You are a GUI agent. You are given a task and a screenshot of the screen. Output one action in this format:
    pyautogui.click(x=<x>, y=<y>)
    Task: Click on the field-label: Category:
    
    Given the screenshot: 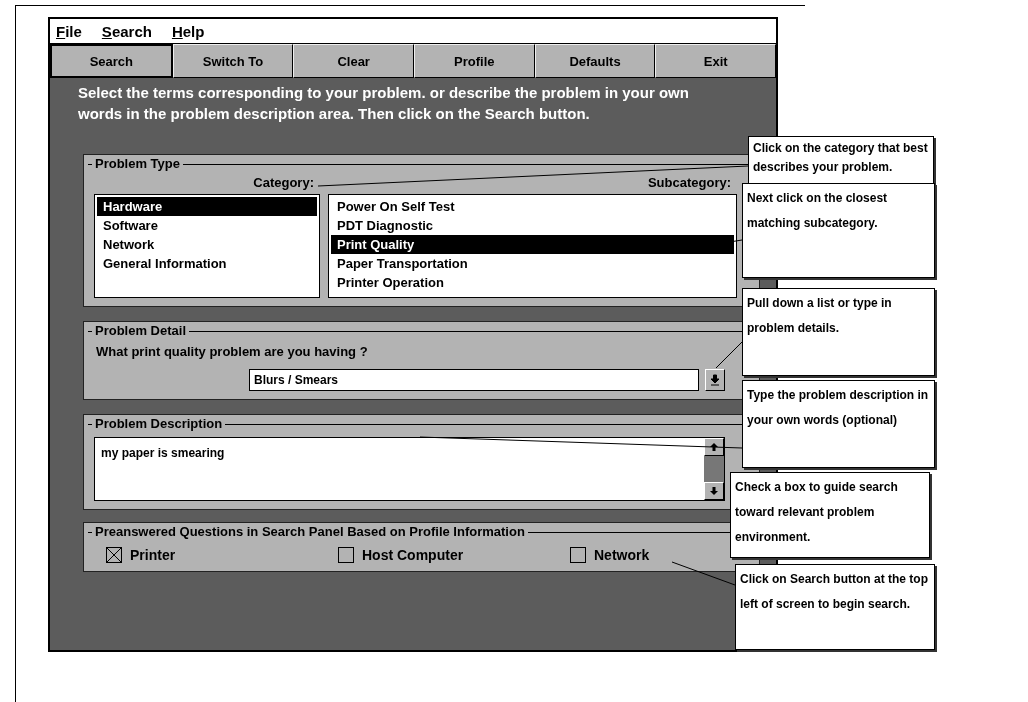 What is the action you would take?
    pyautogui.click(x=283, y=182)
    